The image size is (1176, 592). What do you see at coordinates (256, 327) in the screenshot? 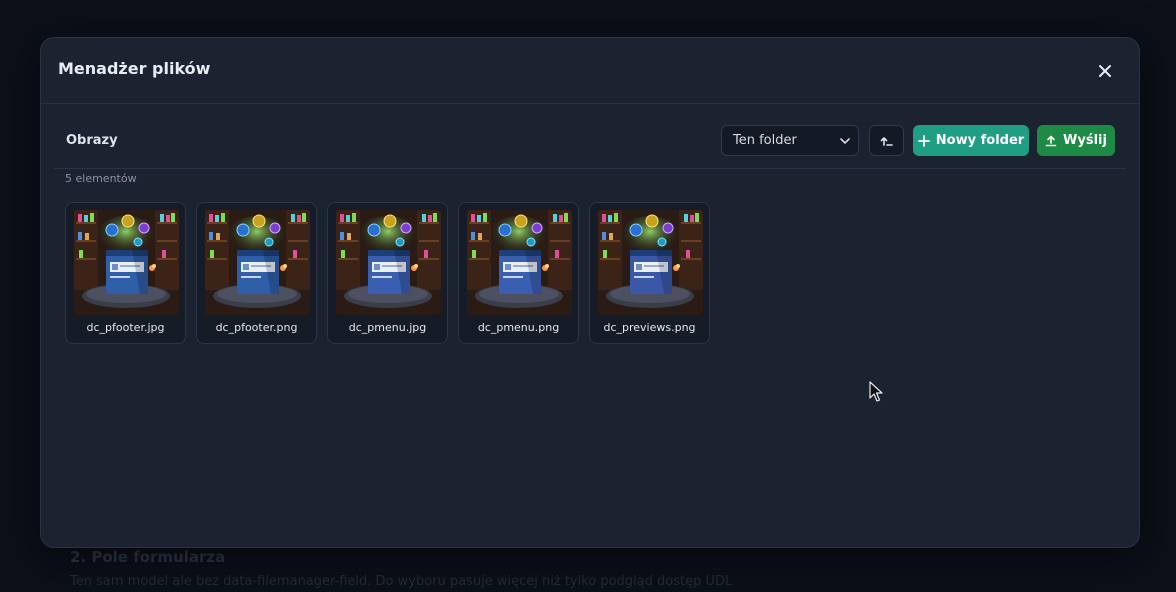
I see `file-name: dc_pfooter.png` at bounding box center [256, 327].